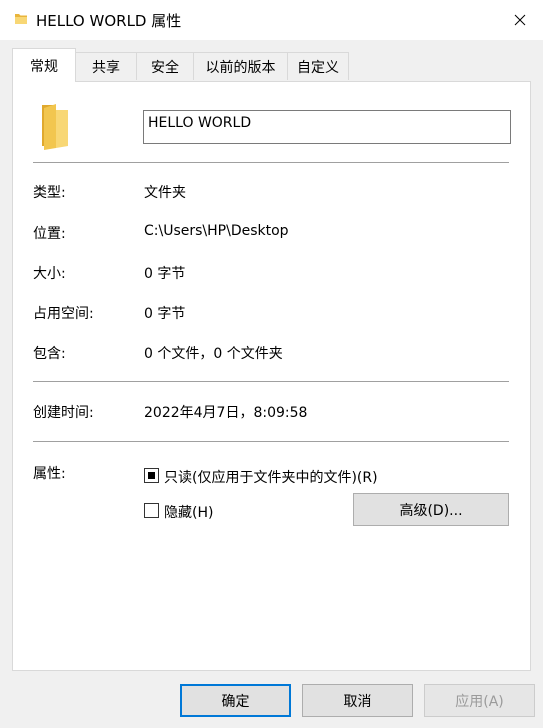 The width and height of the screenshot is (543, 728). I want to click on hidden-checkbox-label: 隐藏(H), so click(188, 512).